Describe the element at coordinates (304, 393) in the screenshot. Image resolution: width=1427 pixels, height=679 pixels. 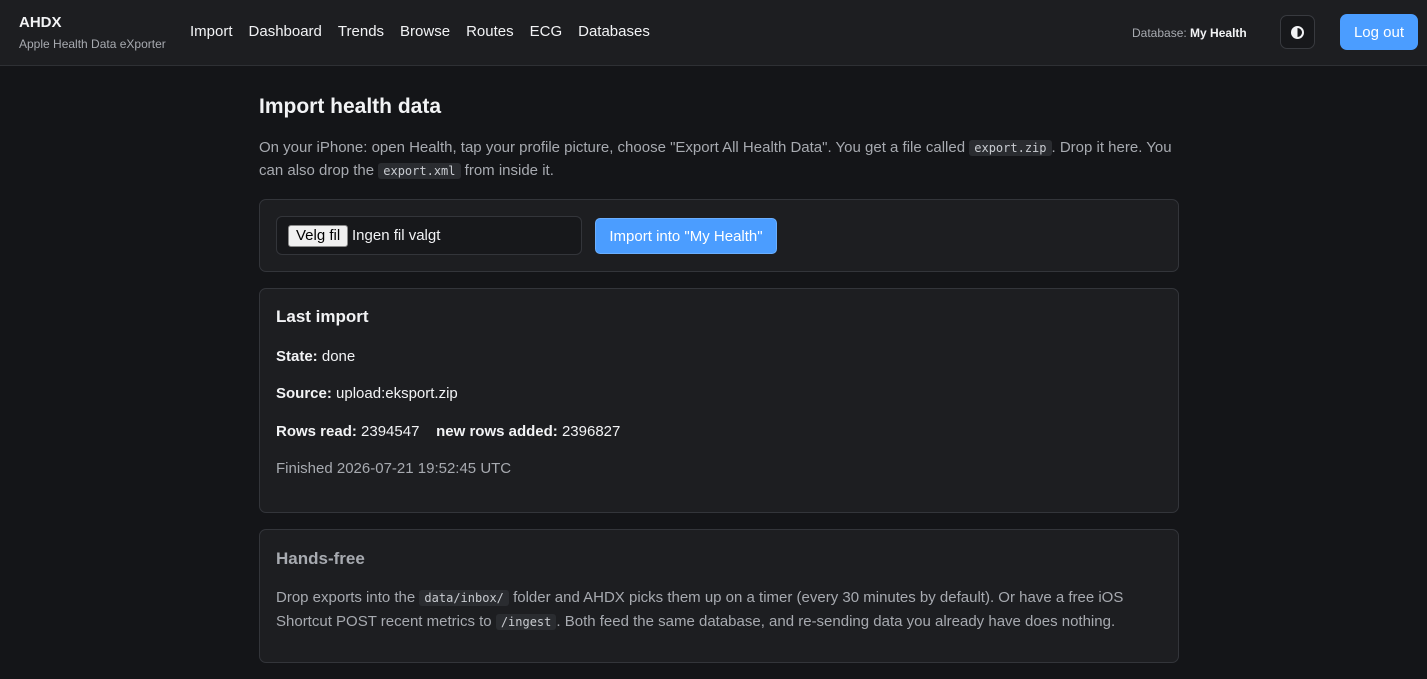
I see `source-label: Source:` at that location.